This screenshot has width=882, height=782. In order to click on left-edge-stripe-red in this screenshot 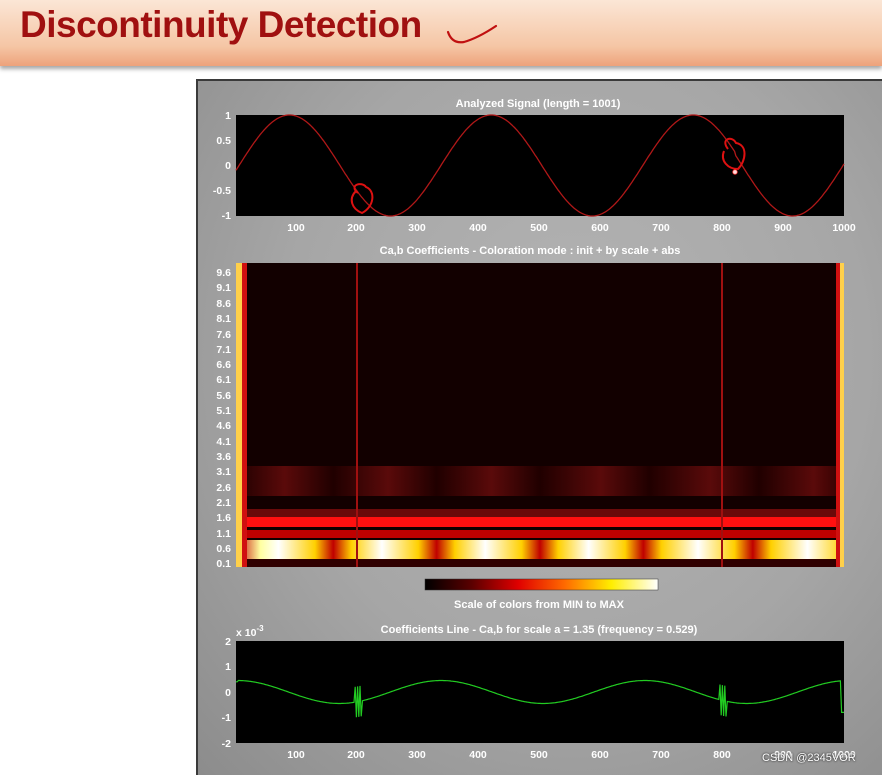, I will do `click(244, 415)`.